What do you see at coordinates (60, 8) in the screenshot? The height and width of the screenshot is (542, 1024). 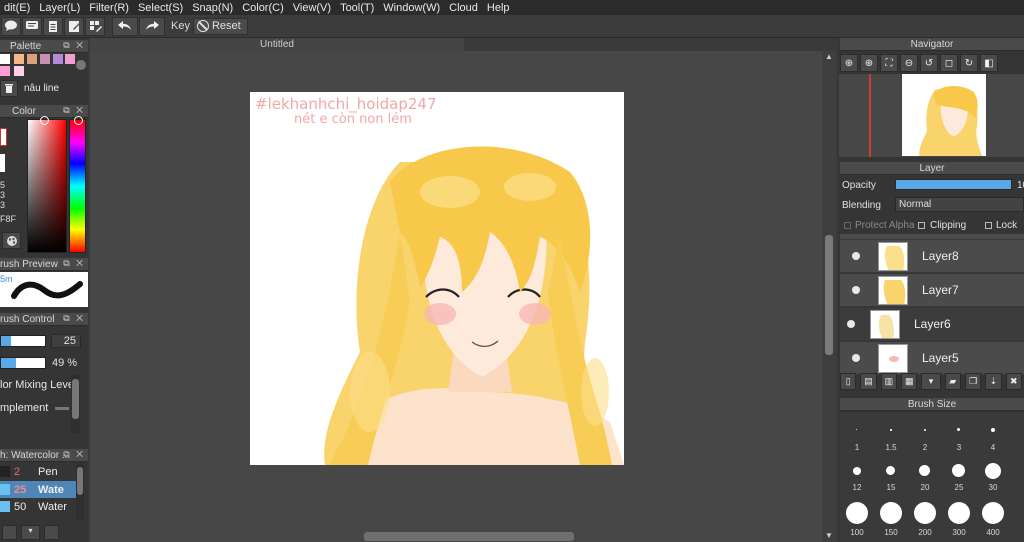 I see `menu-layer: Layer(L)` at bounding box center [60, 8].